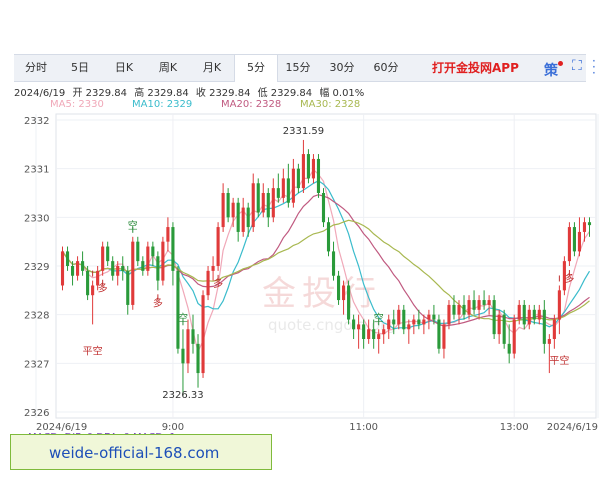  Describe the element at coordinates (168, 68) in the screenshot. I see `tab-3: 周K` at that location.